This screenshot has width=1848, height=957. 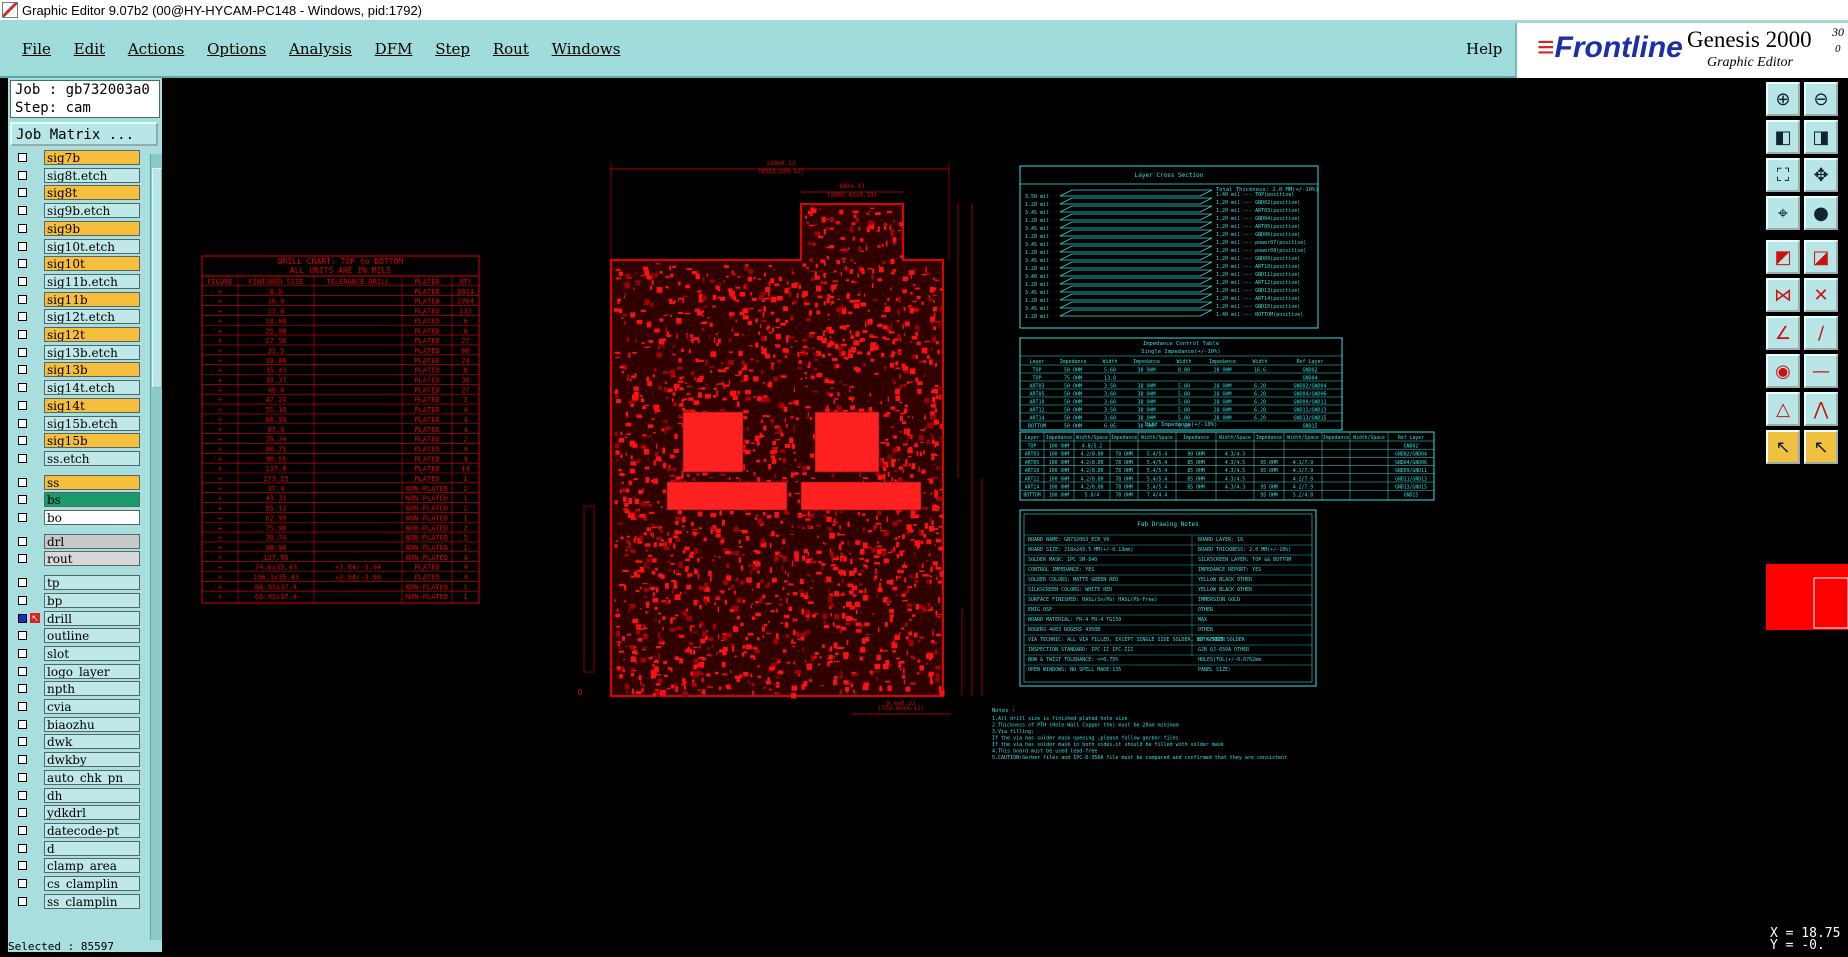 I want to click on layer-row-bo: bo, so click(x=76, y=518).